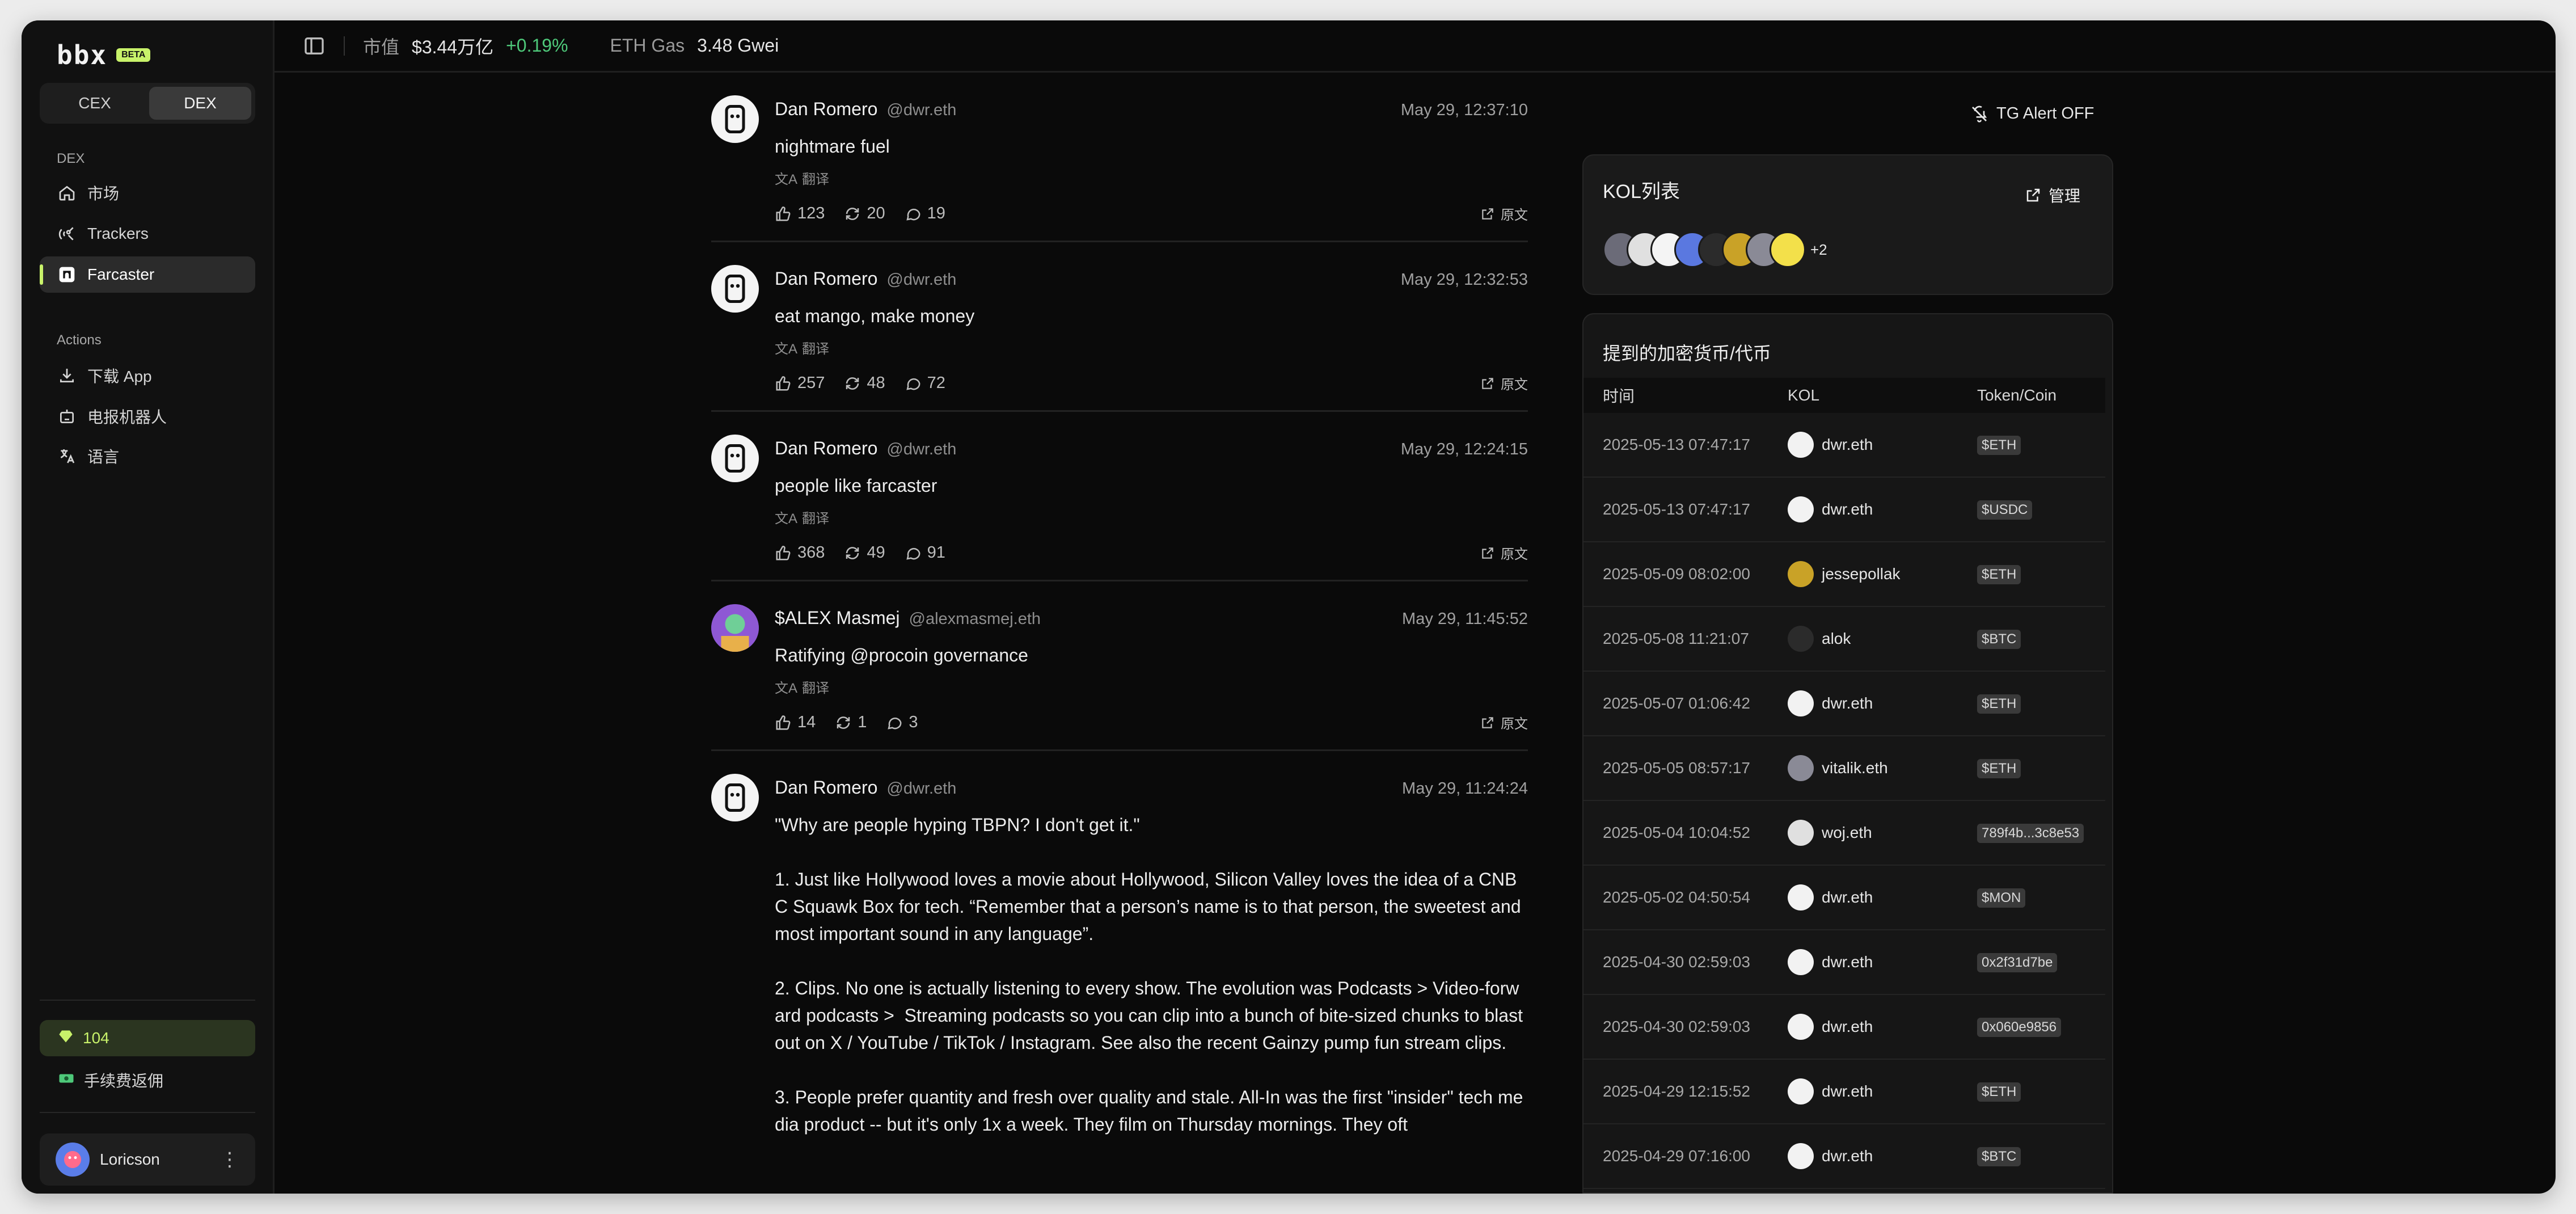  What do you see at coordinates (147, 417) in the screenshot?
I see `sidebar-item-telegram-bot: 电报机器人` at bounding box center [147, 417].